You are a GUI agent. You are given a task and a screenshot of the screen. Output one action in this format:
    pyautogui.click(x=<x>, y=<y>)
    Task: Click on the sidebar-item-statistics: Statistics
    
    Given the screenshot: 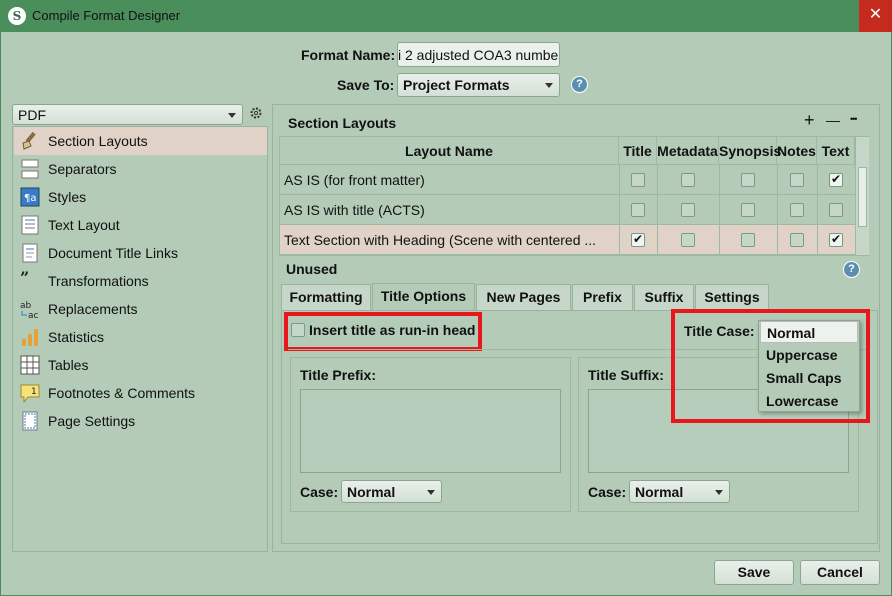 What is the action you would take?
    pyautogui.click(x=140, y=337)
    